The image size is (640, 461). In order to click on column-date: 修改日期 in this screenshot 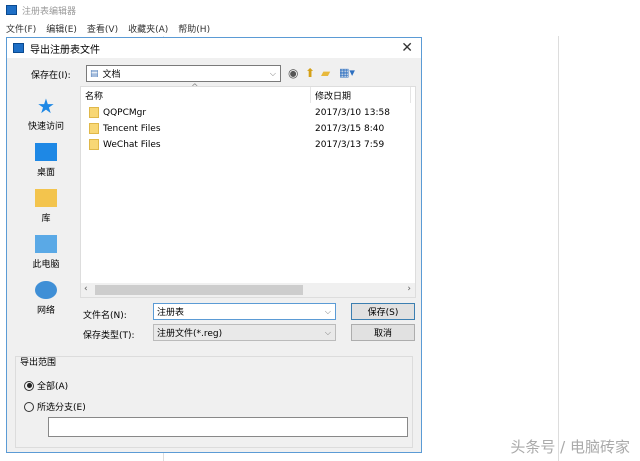, I will do `click(361, 95)`.